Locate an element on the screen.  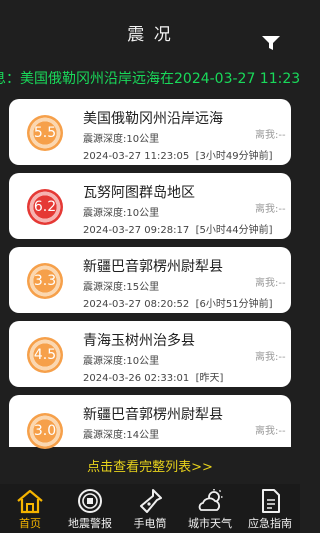
nav-home: 首页 is located at coordinates (30, 508).